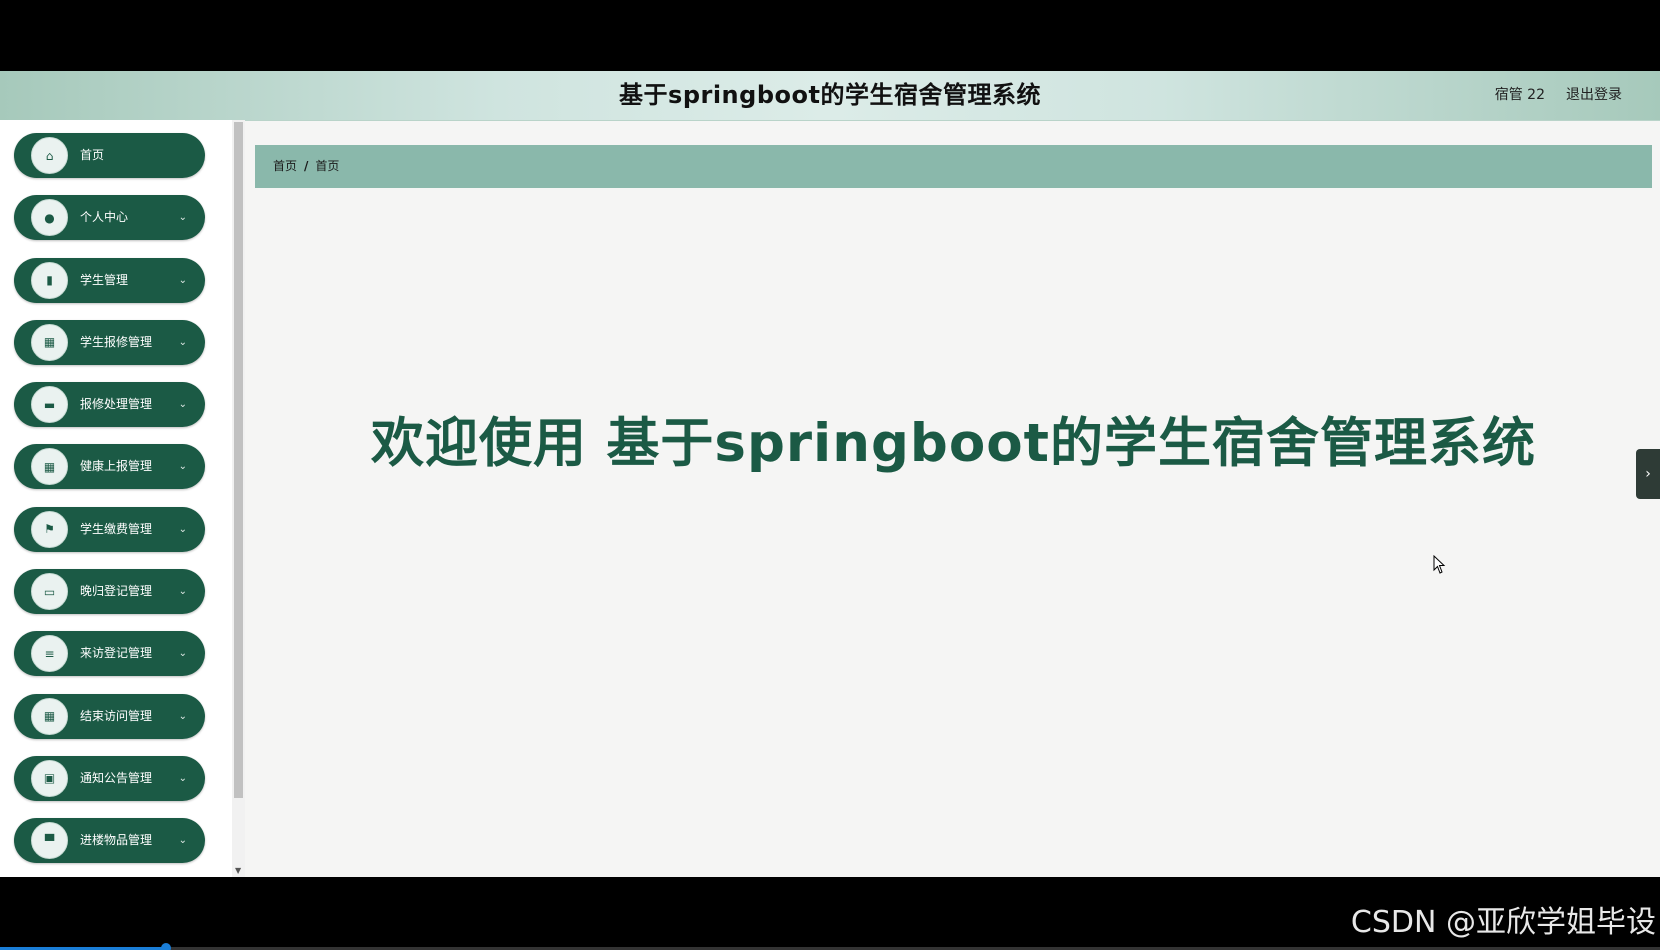 The width and height of the screenshot is (1660, 950). Describe the element at coordinates (1519, 95) in the screenshot. I see `current-user: 宿管 22` at that location.